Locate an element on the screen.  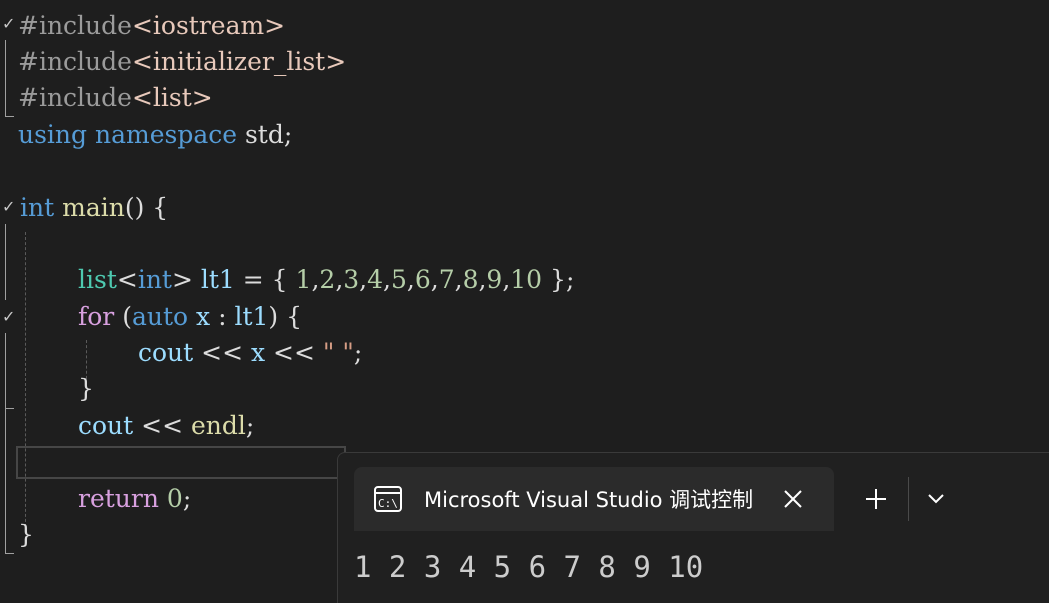
code-token: using is located at coordinates (53, 134).